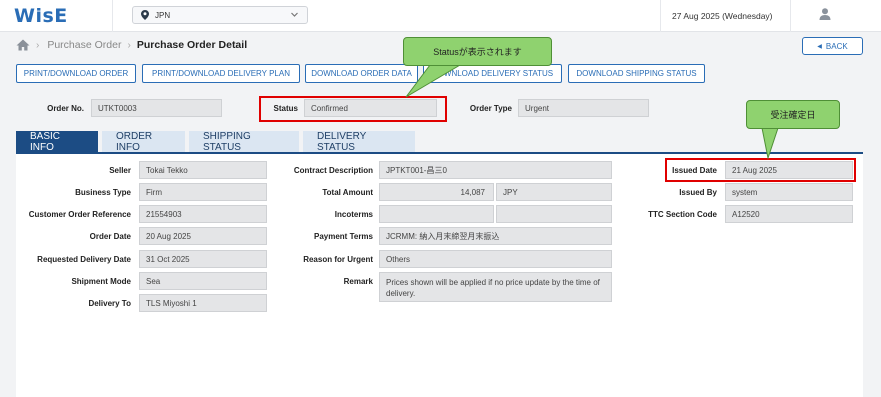 Image resolution: width=881 pixels, height=397 pixels. What do you see at coordinates (433, 81) in the screenshot?
I see `status-callout-pointer` at bounding box center [433, 81].